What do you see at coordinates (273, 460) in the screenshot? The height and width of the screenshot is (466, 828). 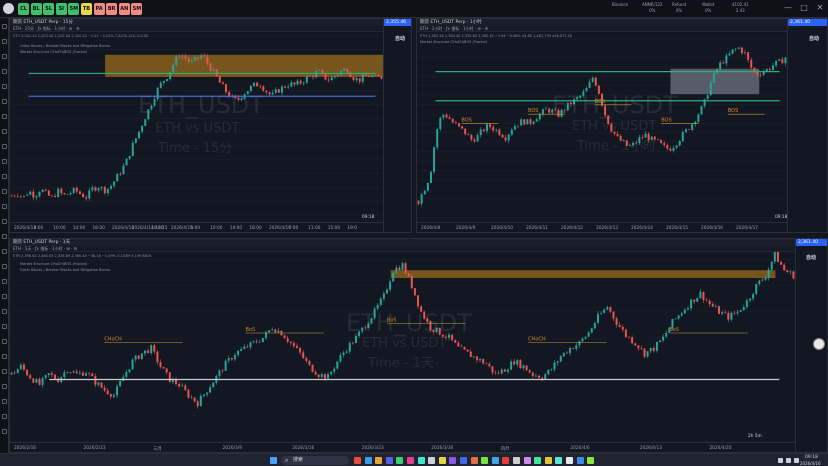 I see `windows-start-icon` at bounding box center [273, 460].